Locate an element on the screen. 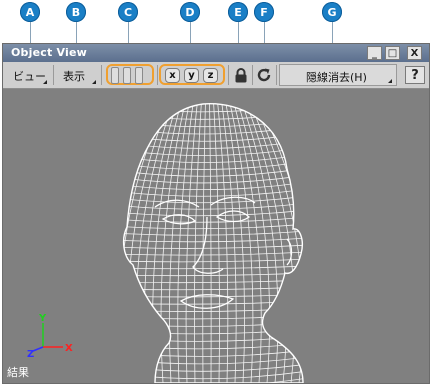  callout-label: C is located at coordinates (128, 12).